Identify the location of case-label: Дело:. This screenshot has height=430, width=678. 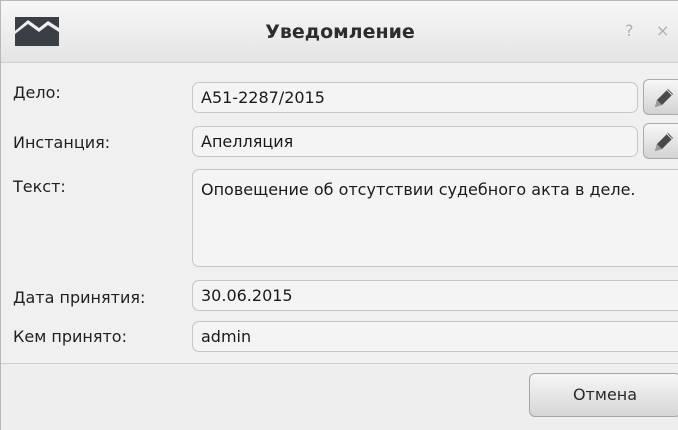
(37, 92).